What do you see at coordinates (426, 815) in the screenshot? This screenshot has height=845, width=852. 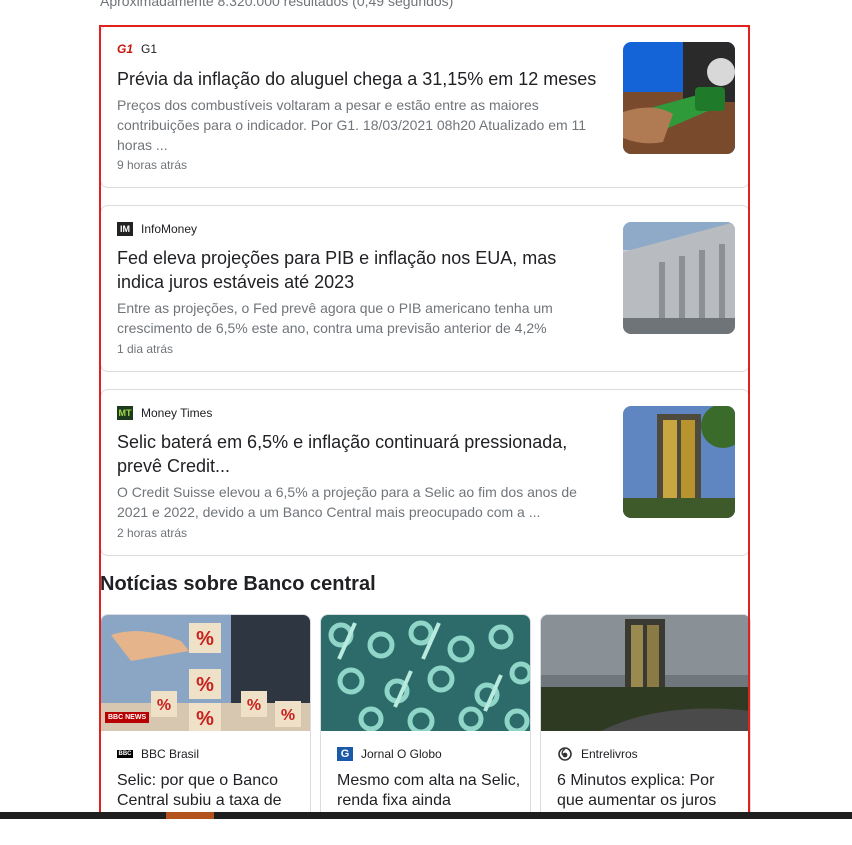 I see `taskbar` at bounding box center [426, 815].